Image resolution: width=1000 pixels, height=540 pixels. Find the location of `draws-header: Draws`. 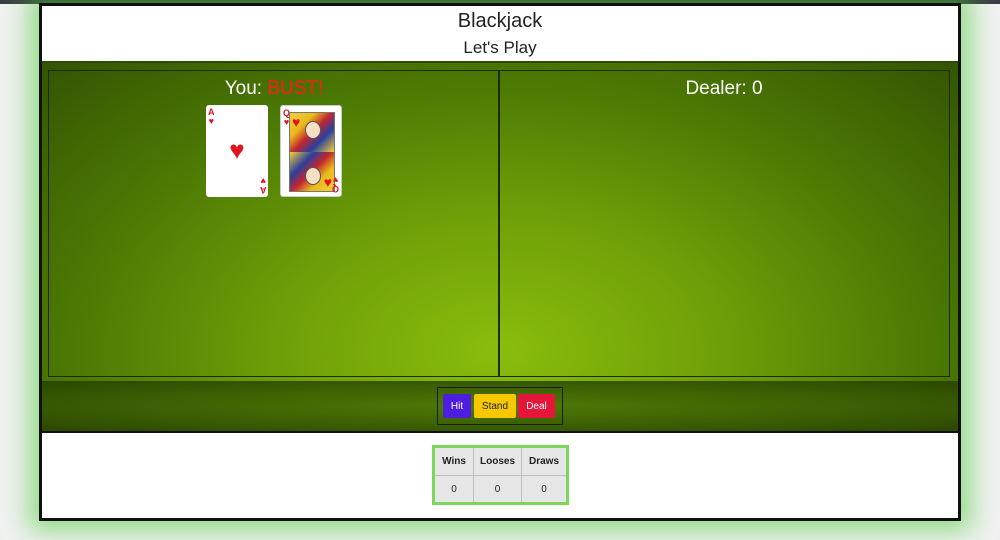

draws-header: Draws is located at coordinates (545, 461).